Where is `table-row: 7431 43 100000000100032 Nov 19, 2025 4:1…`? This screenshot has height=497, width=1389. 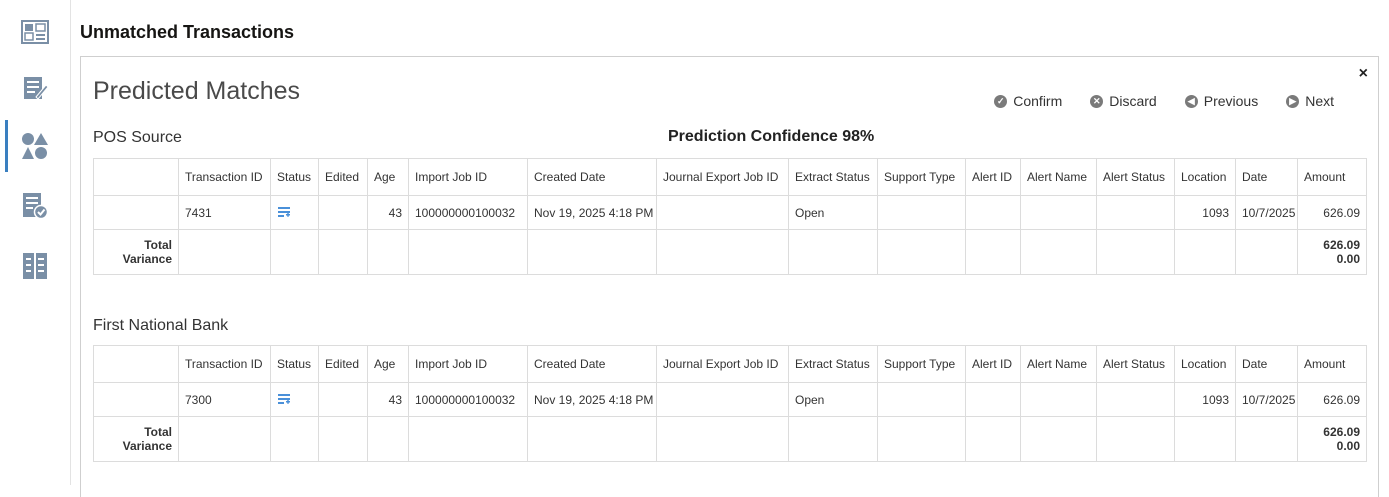 table-row: 7431 43 100000000100032 Nov 19, 2025 4:1… is located at coordinates (730, 212).